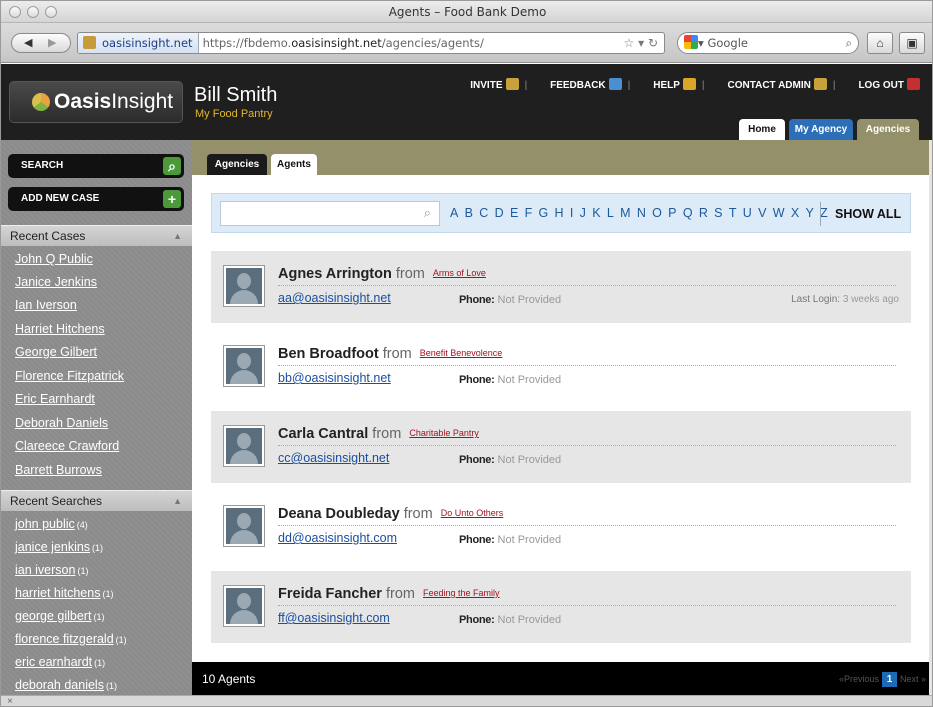  Describe the element at coordinates (64, 593) in the screenshot. I see `recent-search-link: harriet hitchens (1)` at that location.